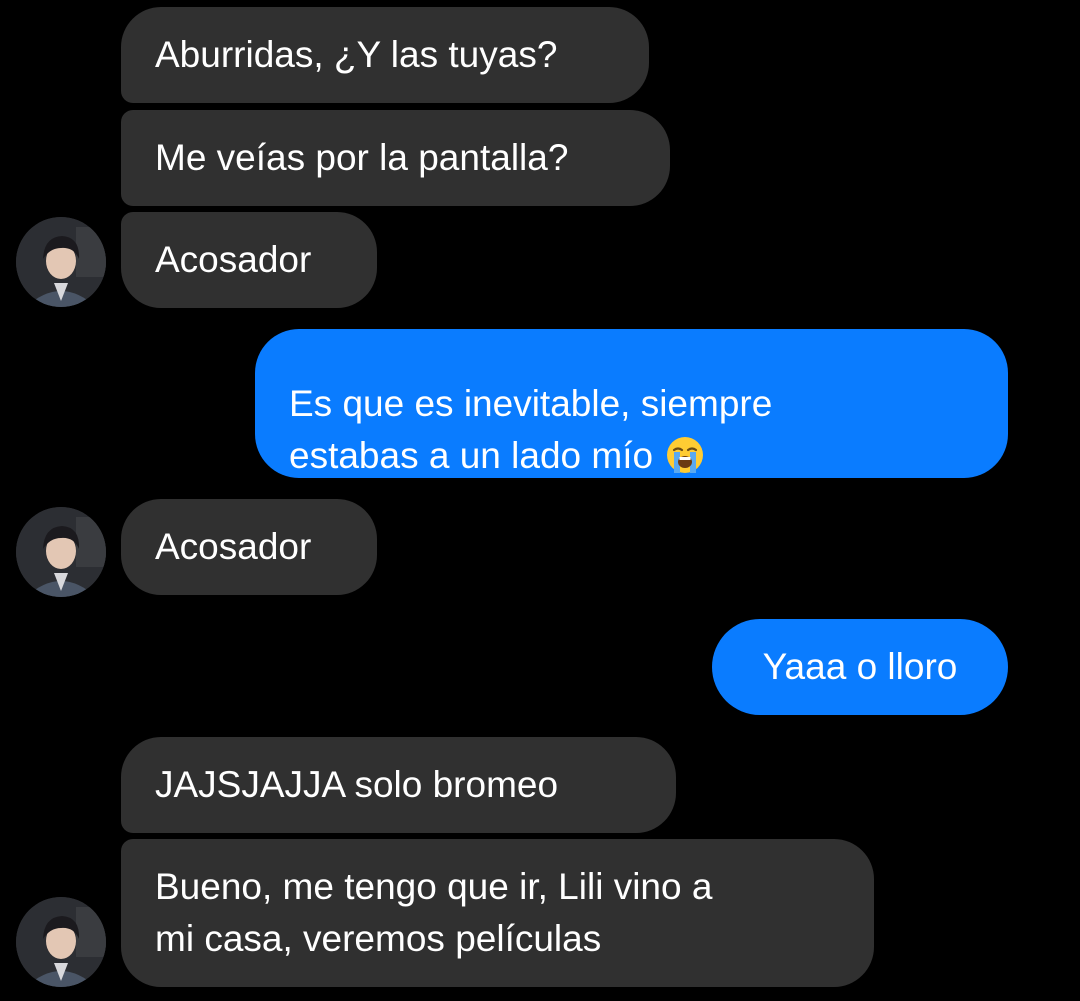  What do you see at coordinates (356, 54) in the screenshot?
I see `message-text: Aburridas, ¿Y las tuyas?` at bounding box center [356, 54].